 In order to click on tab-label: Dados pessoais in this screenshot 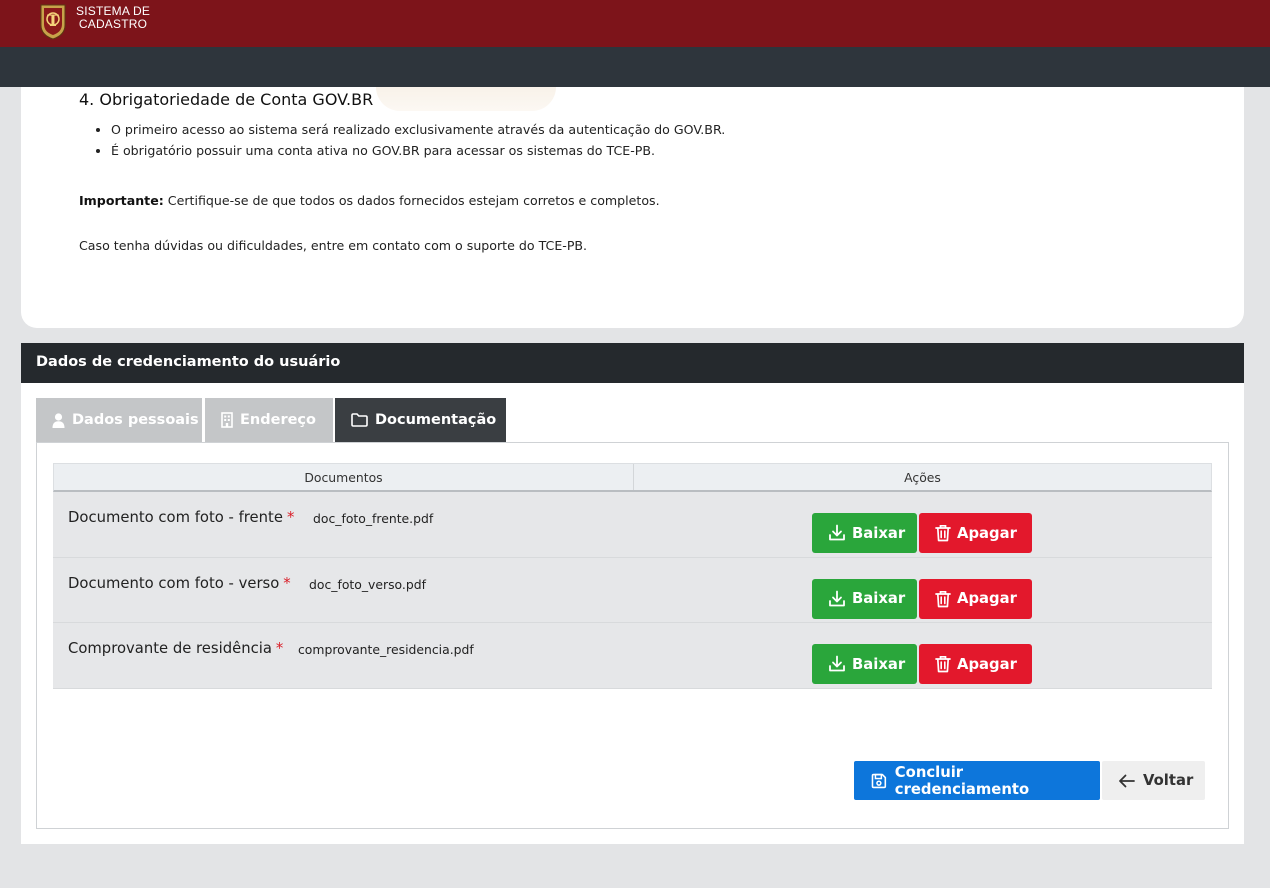, I will do `click(135, 420)`.